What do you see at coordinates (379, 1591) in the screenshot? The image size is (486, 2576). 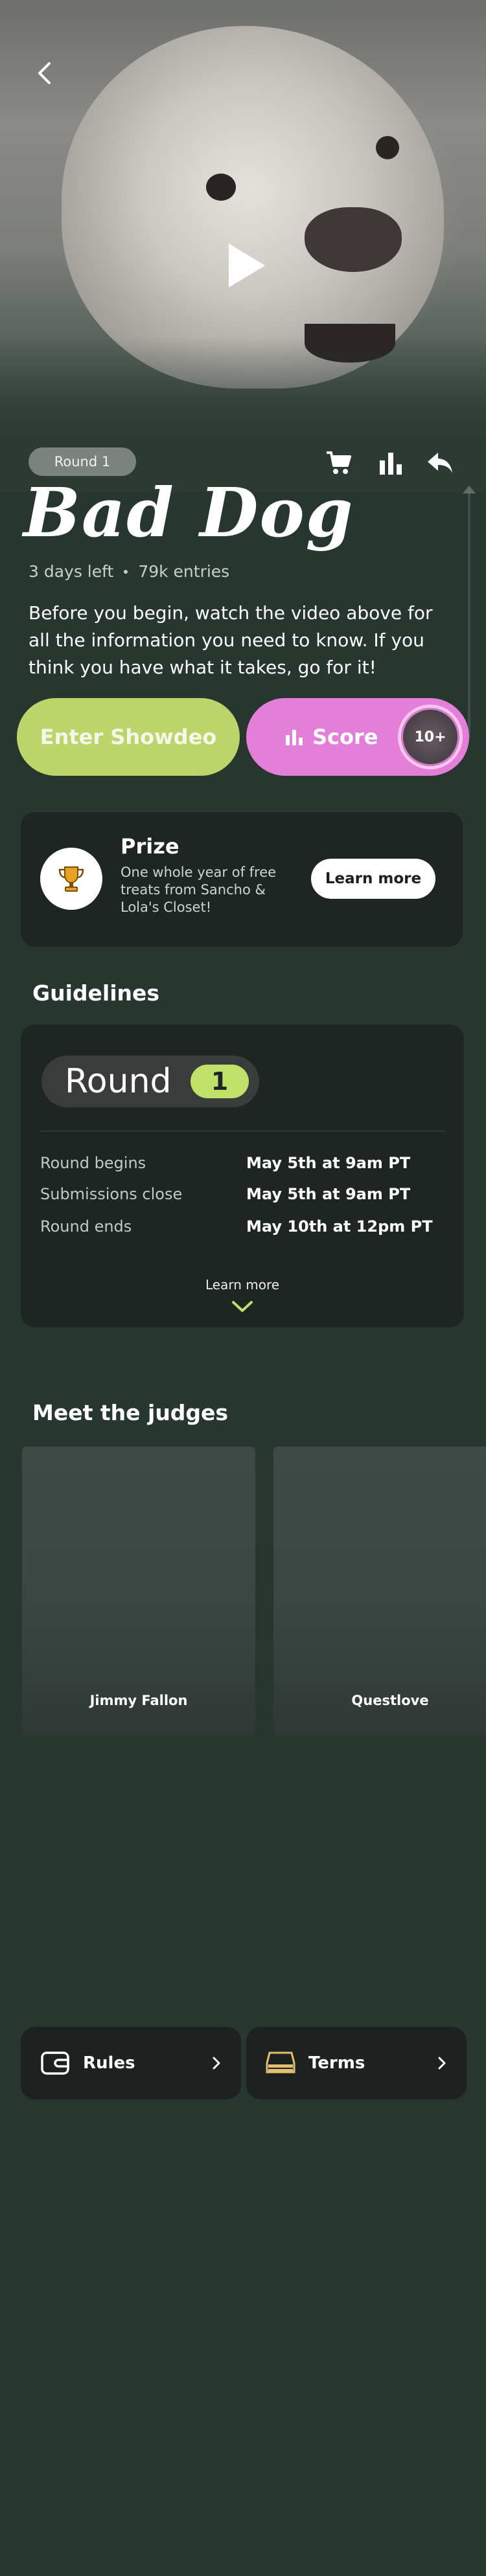 I see `judge-card: Questlove` at bounding box center [379, 1591].